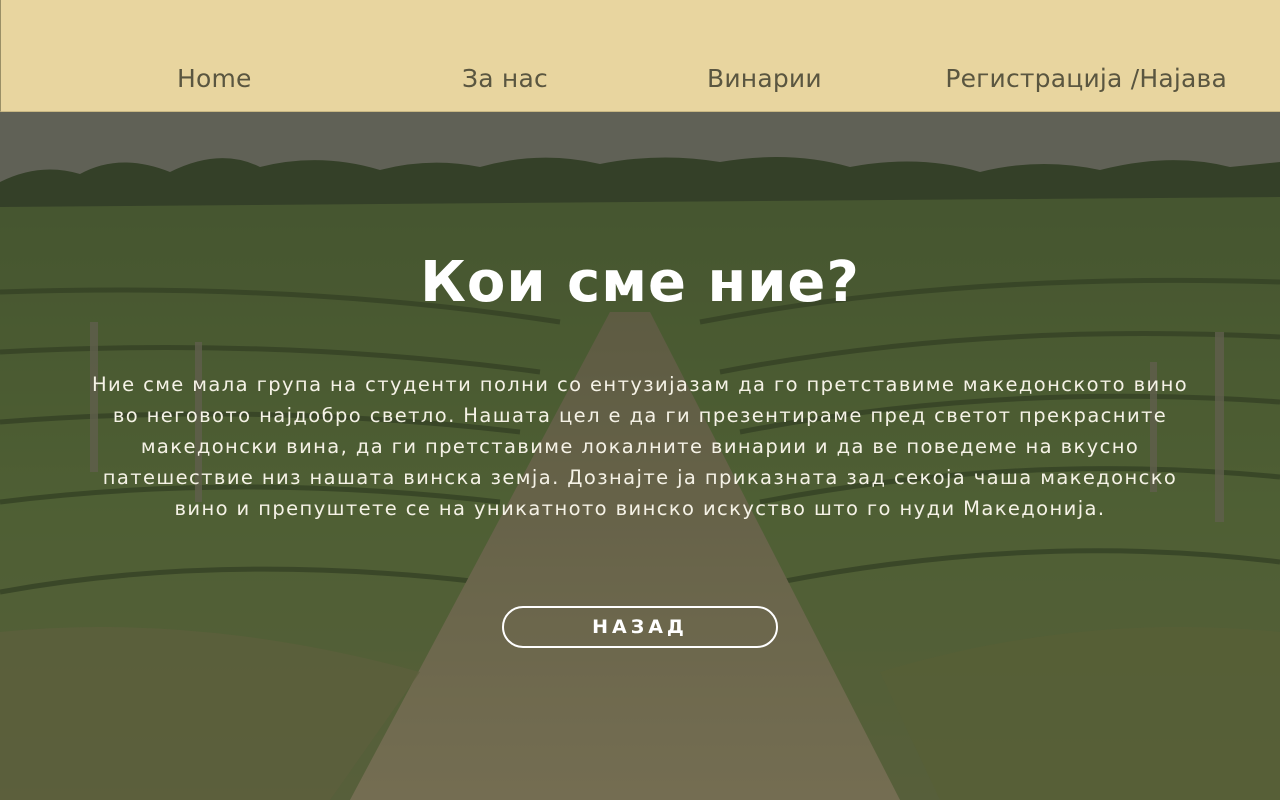  I want to click on nav-wineries-link: Винарии, so click(764, 81).